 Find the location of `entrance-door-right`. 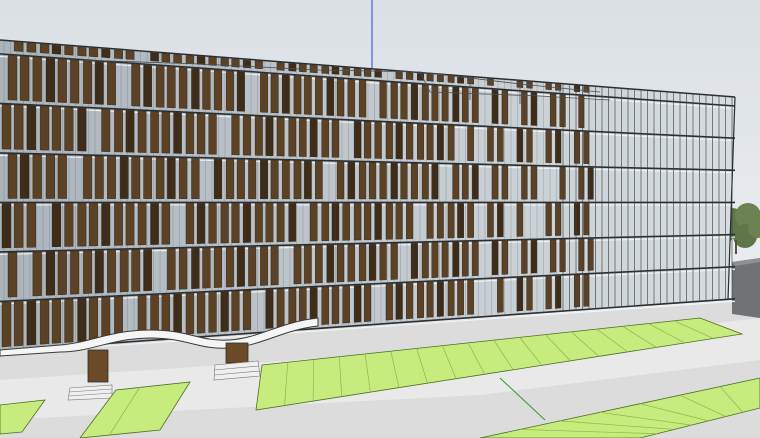

entrance-door-right is located at coordinates (237, 353).